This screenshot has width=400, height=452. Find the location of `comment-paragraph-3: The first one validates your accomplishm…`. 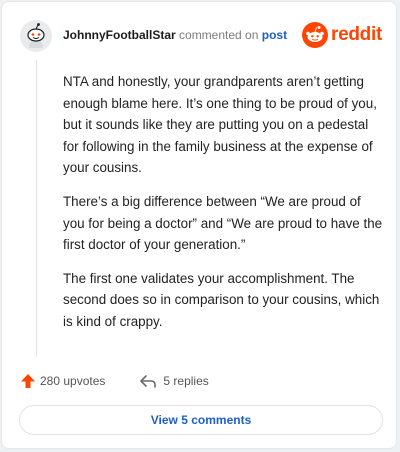

comment-paragraph-3: The first one validates your accomplishm… is located at coordinates (221, 299).